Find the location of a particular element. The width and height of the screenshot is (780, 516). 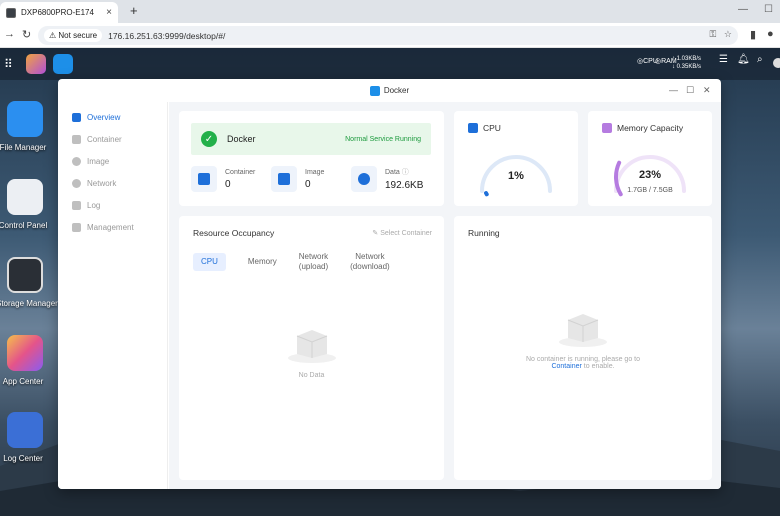

window-titlebar: Docker is located at coordinates (389, 90).